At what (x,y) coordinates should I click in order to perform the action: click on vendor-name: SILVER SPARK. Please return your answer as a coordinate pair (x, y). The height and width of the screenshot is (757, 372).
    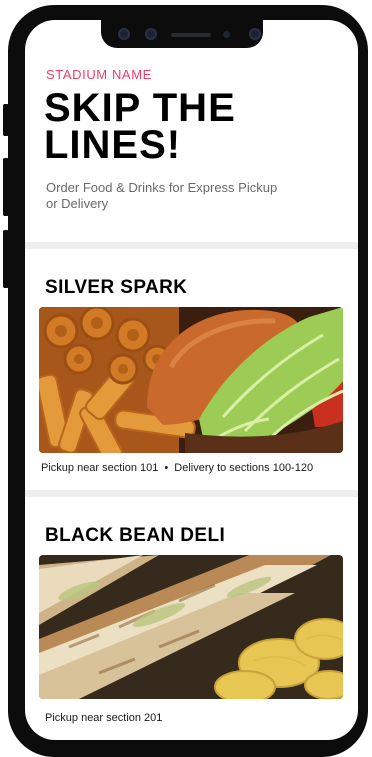
    Looking at the image, I should click on (116, 287).